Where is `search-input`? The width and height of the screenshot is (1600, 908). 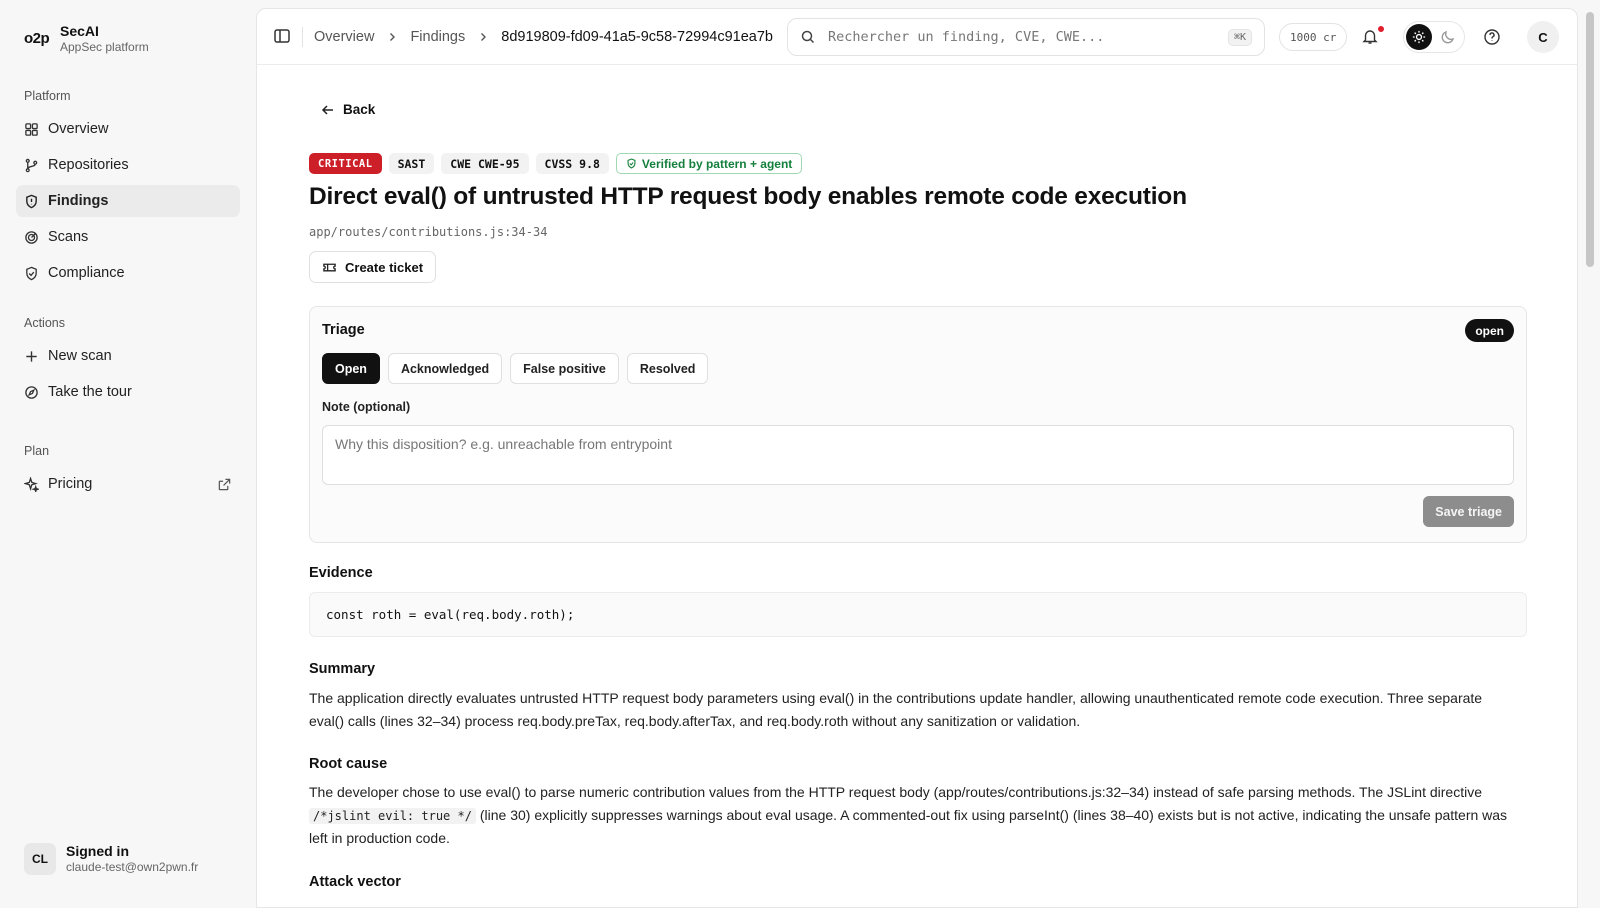 search-input is located at coordinates (1022, 37).